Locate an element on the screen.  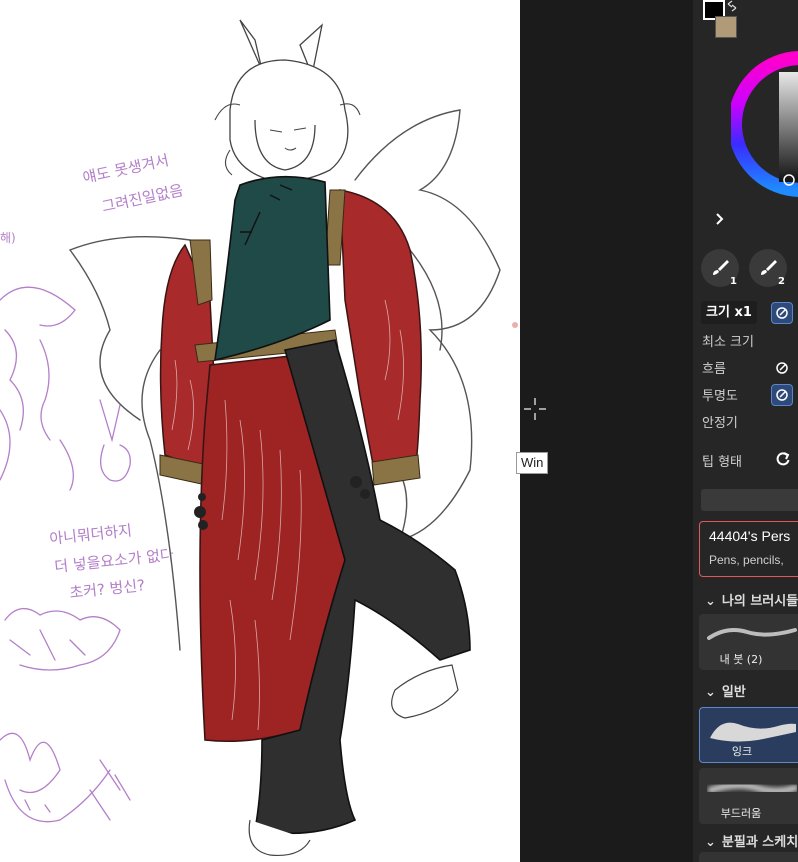
brush-card-ink: 잉크 is located at coordinates (748, 735).